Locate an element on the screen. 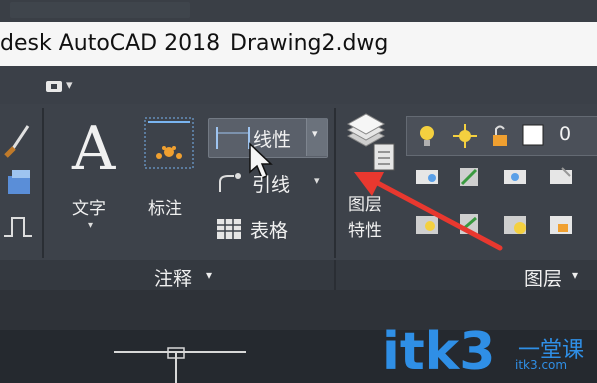  ribbon-panel-titles is located at coordinates (298, 275).